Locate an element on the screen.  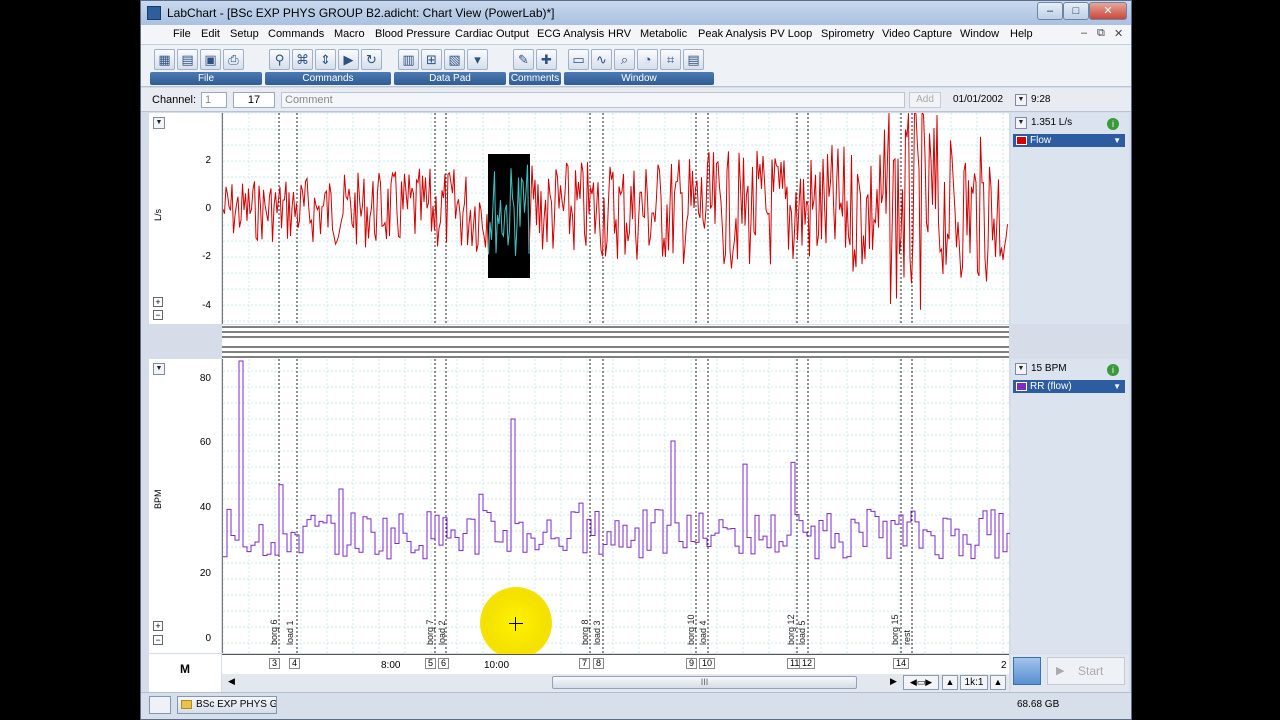
comment-input: Comment is located at coordinates (593, 100).